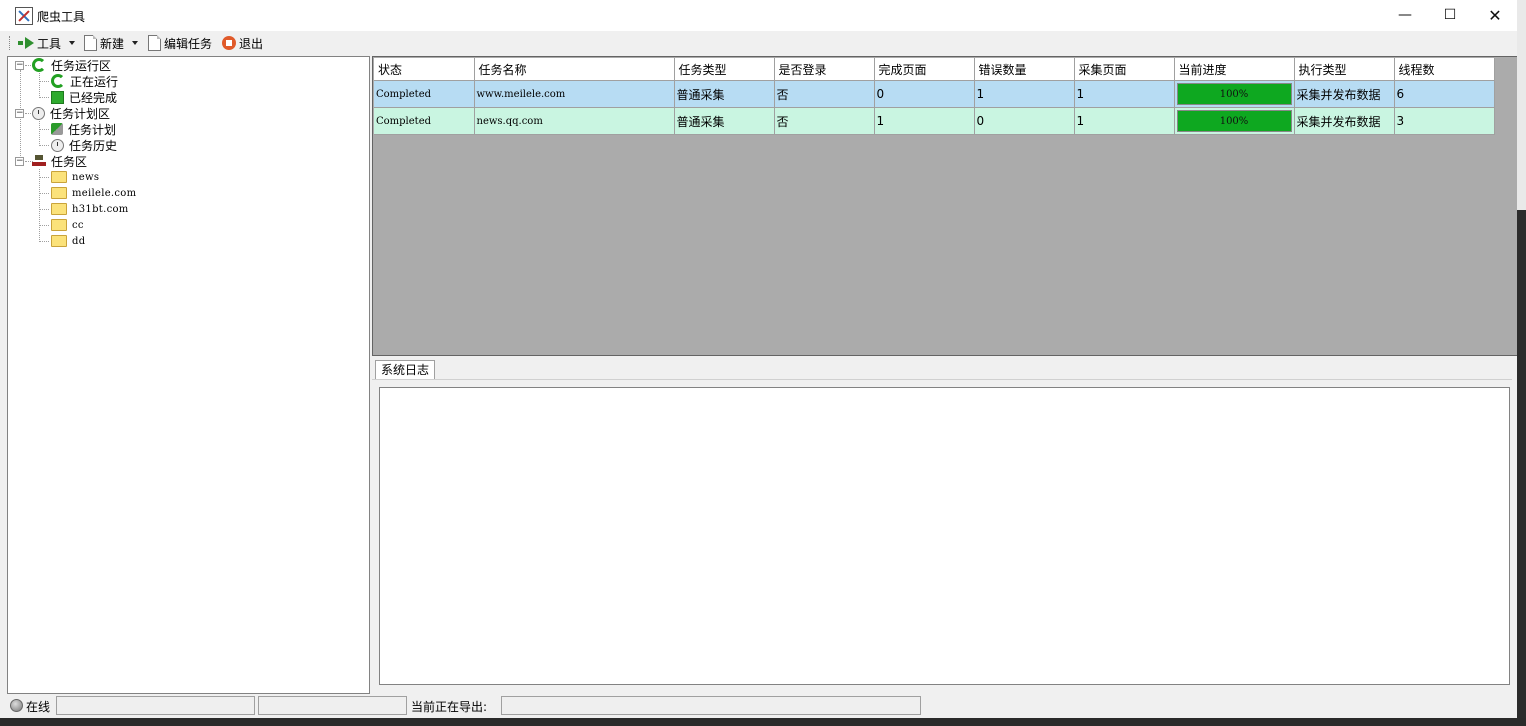 Image resolution: width=1526 pixels, height=726 pixels. I want to click on tree-folder-item: cc, so click(67, 225).